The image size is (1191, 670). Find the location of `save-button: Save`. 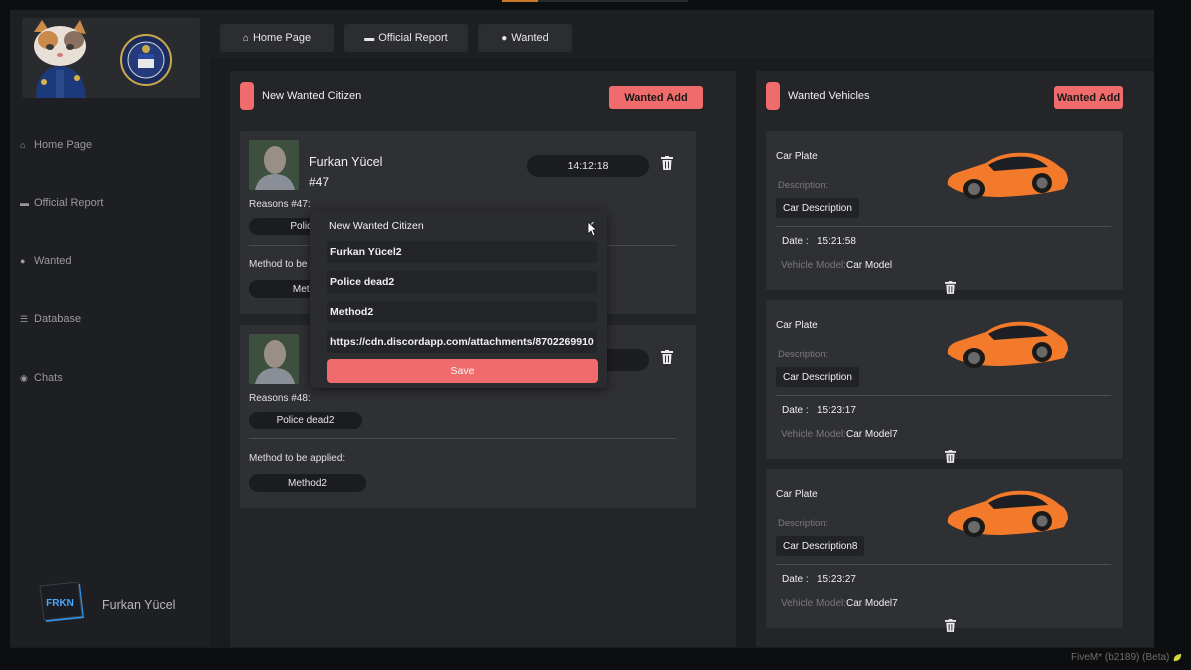

save-button: Save is located at coordinates (462, 371).